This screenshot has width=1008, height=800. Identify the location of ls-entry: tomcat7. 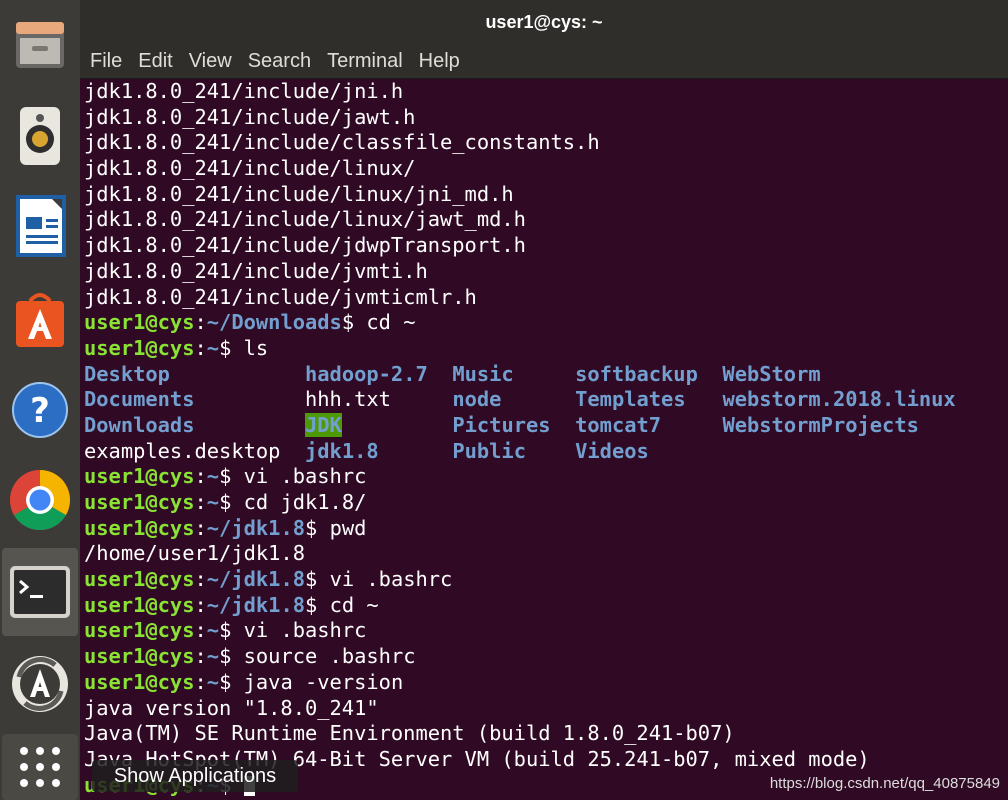
(618, 424).